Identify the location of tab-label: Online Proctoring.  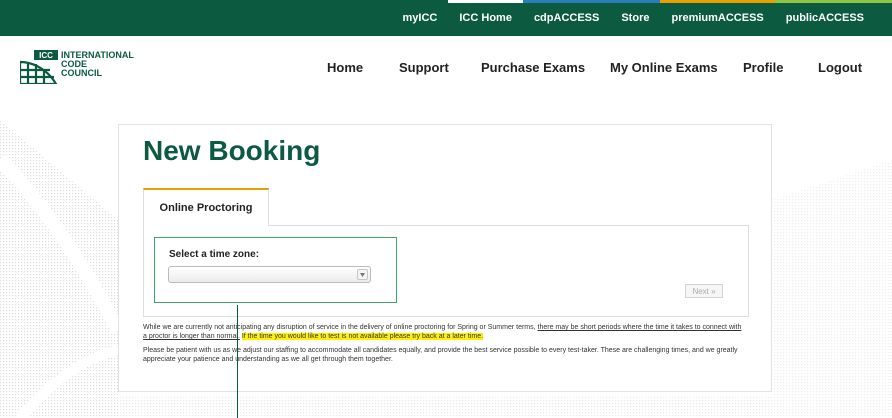
(206, 208).